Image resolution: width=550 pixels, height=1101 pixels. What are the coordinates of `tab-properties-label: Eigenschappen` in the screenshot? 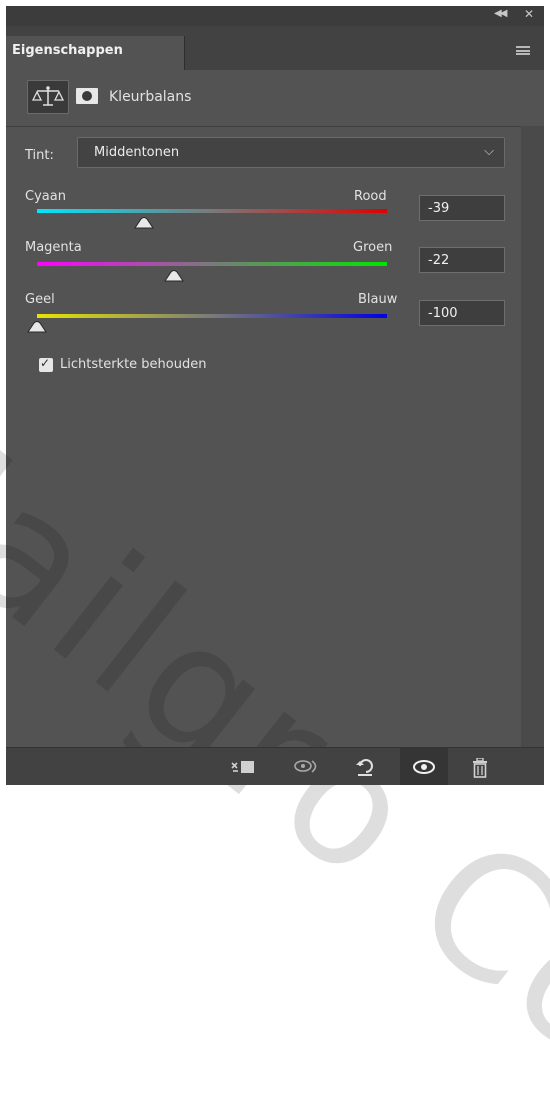 It's located at (67, 50).